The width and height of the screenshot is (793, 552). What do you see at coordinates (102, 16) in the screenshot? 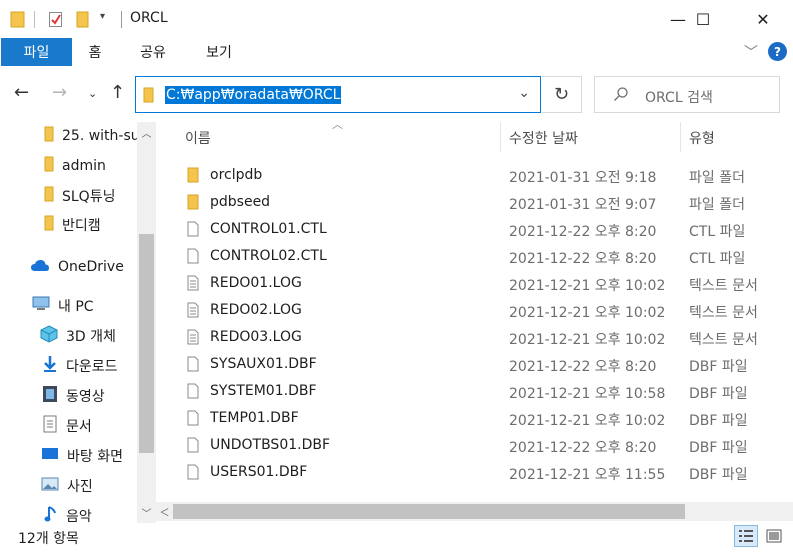
I see `customize-quick-access-icon: ▾` at bounding box center [102, 16].